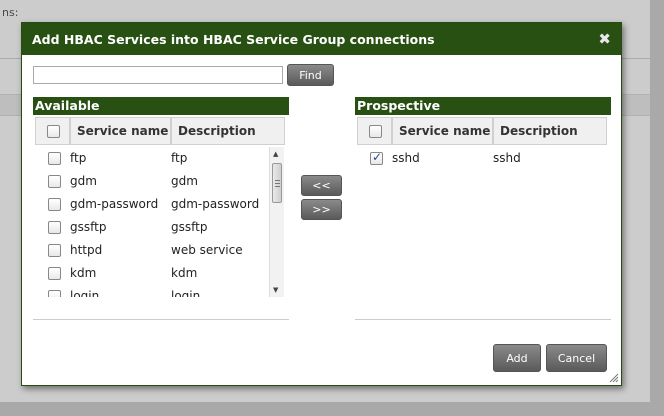  What do you see at coordinates (151, 273) in the screenshot?
I see `list-item: kdm kdm` at bounding box center [151, 273].